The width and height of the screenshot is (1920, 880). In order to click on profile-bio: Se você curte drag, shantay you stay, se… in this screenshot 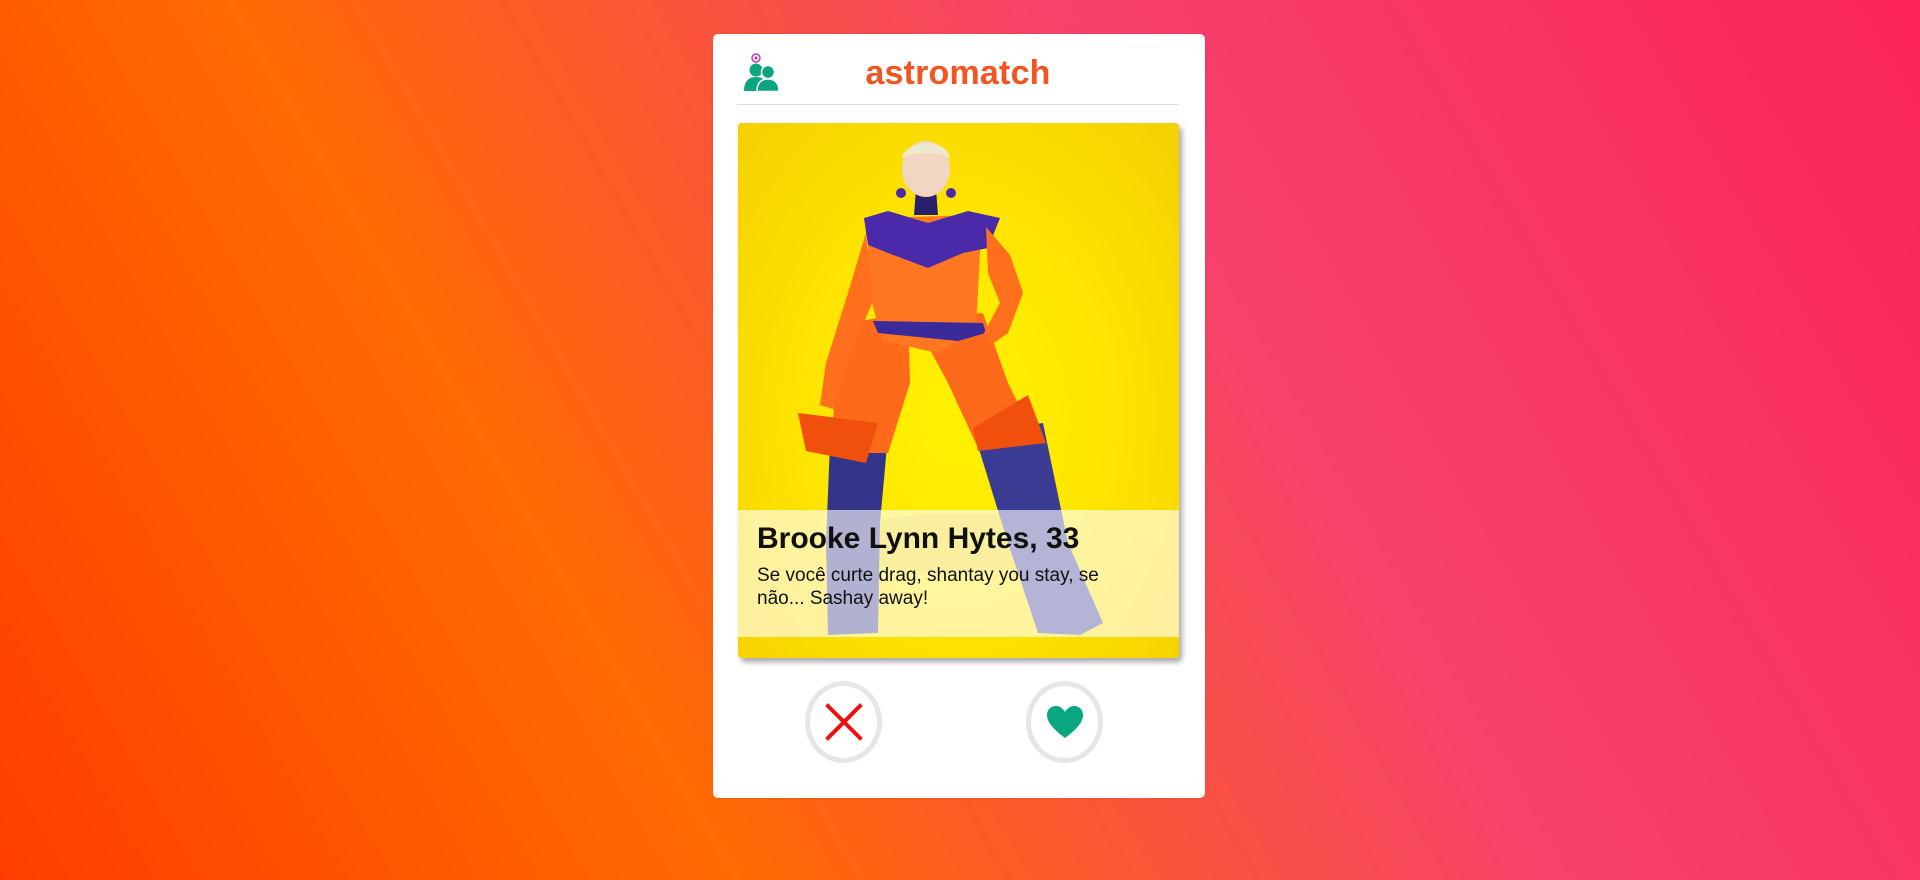, I will do `click(928, 587)`.